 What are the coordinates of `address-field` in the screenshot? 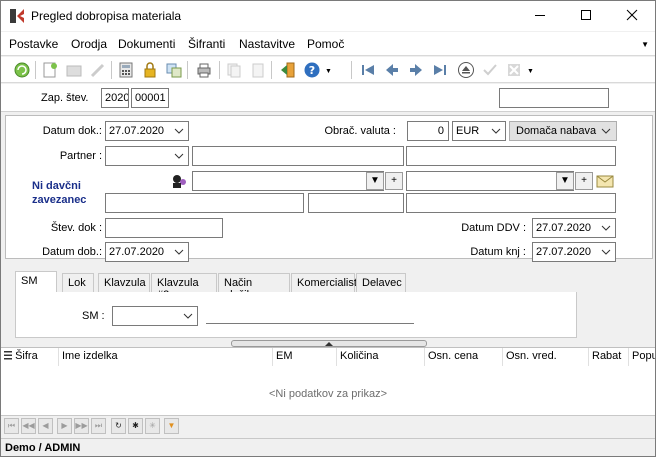 It's located at (204, 203).